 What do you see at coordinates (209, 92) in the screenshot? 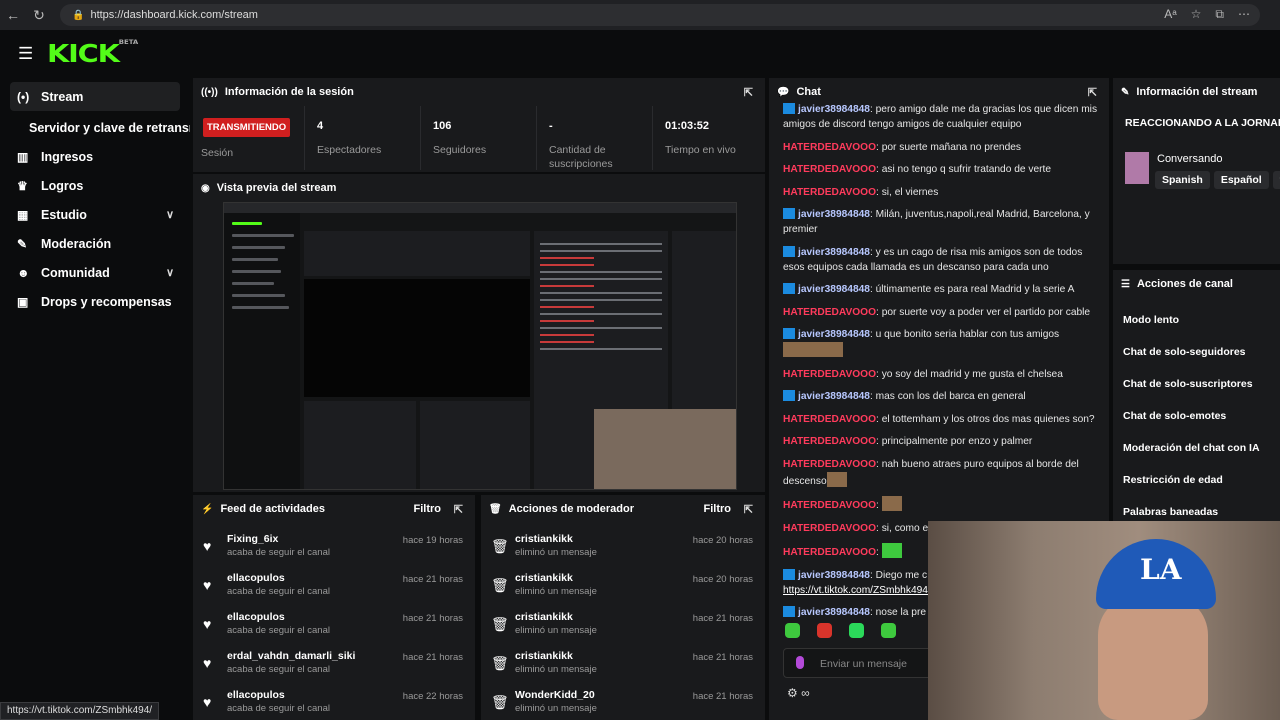
I see `signal-icon: ((•))` at bounding box center [209, 92].